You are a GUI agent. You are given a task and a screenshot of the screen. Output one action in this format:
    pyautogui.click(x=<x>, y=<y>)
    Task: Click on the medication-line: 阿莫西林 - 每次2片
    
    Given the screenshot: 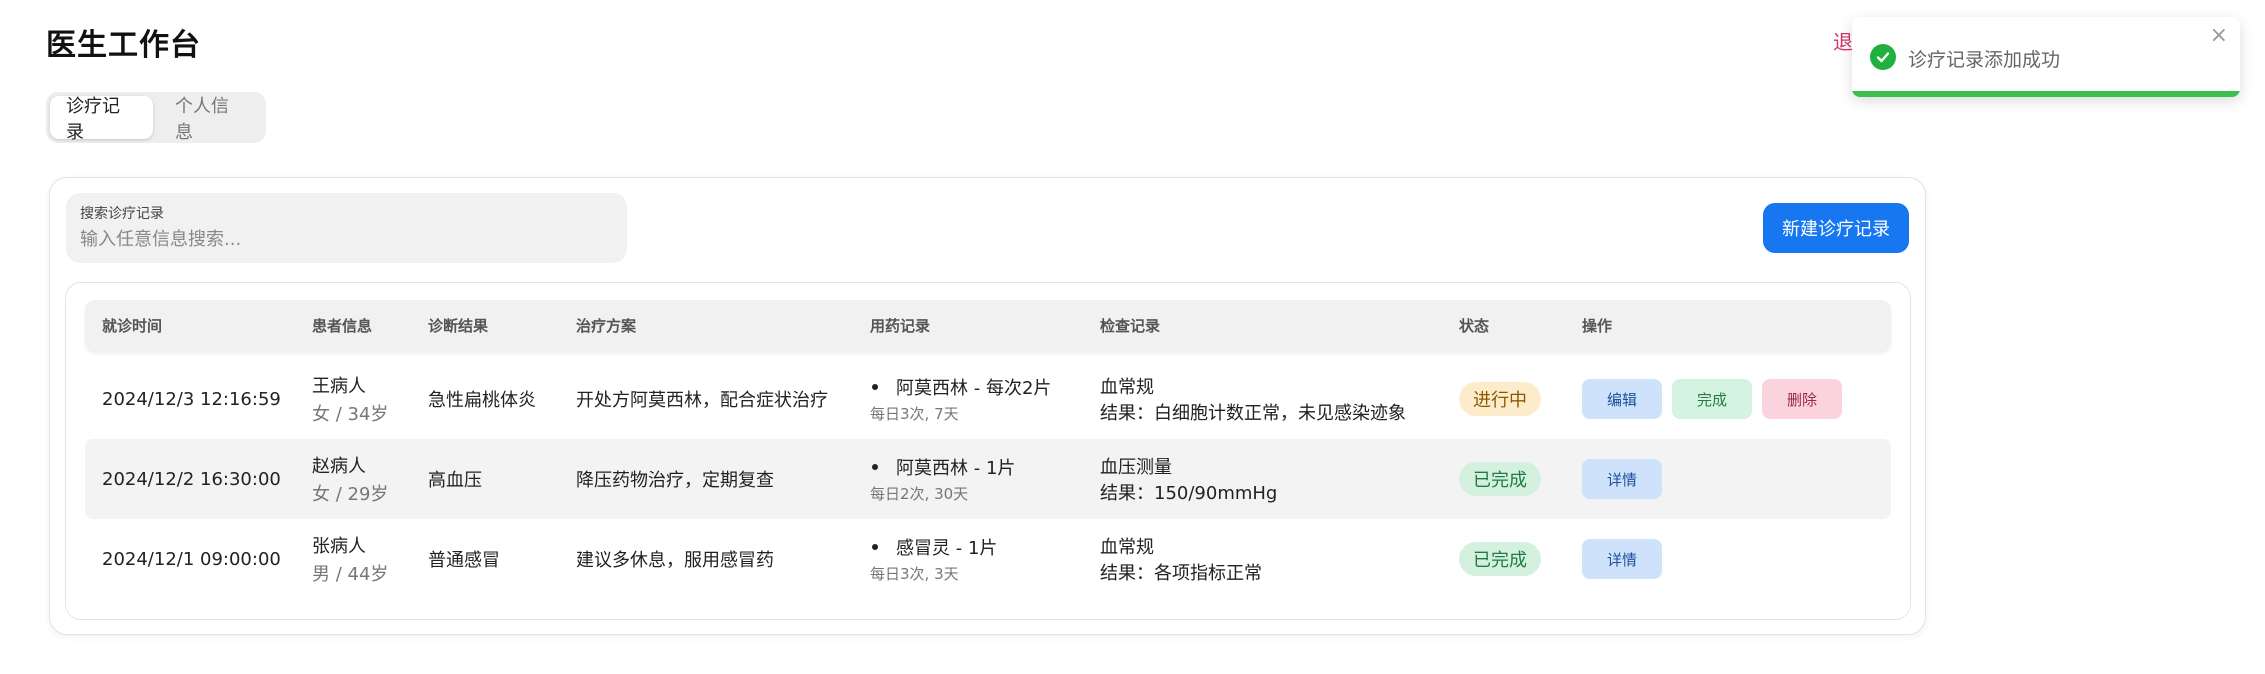 What is the action you would take?
    pyautogui.click(x=960, y=387)
    